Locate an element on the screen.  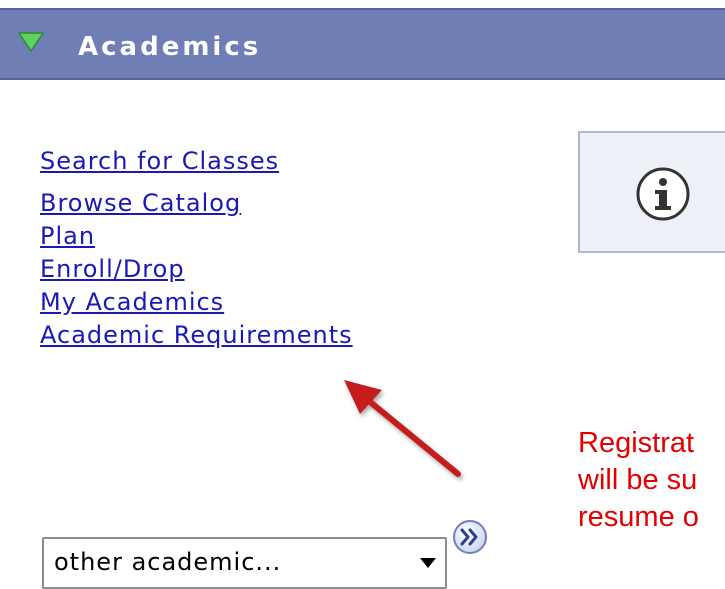
info-panel is located at coordinates (651, 192).